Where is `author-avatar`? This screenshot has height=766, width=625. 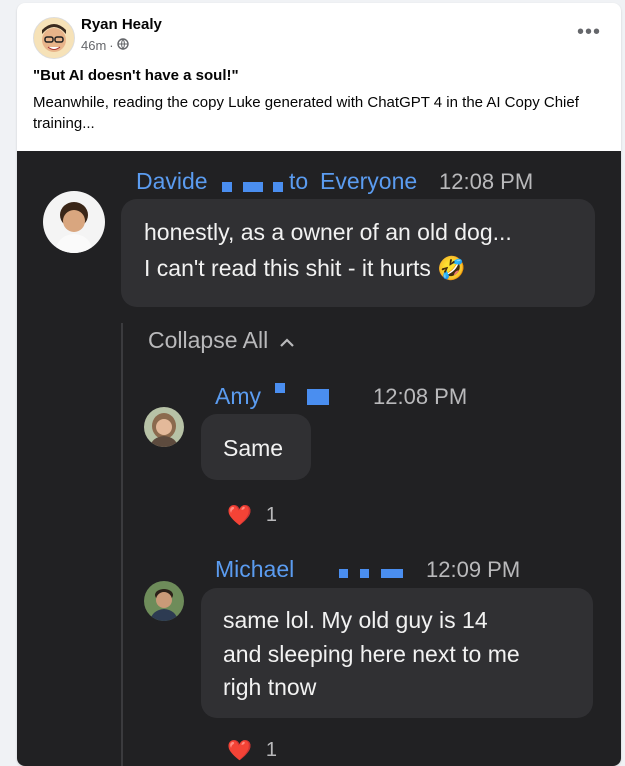
author-avatar is located at coordinates (54, 38).